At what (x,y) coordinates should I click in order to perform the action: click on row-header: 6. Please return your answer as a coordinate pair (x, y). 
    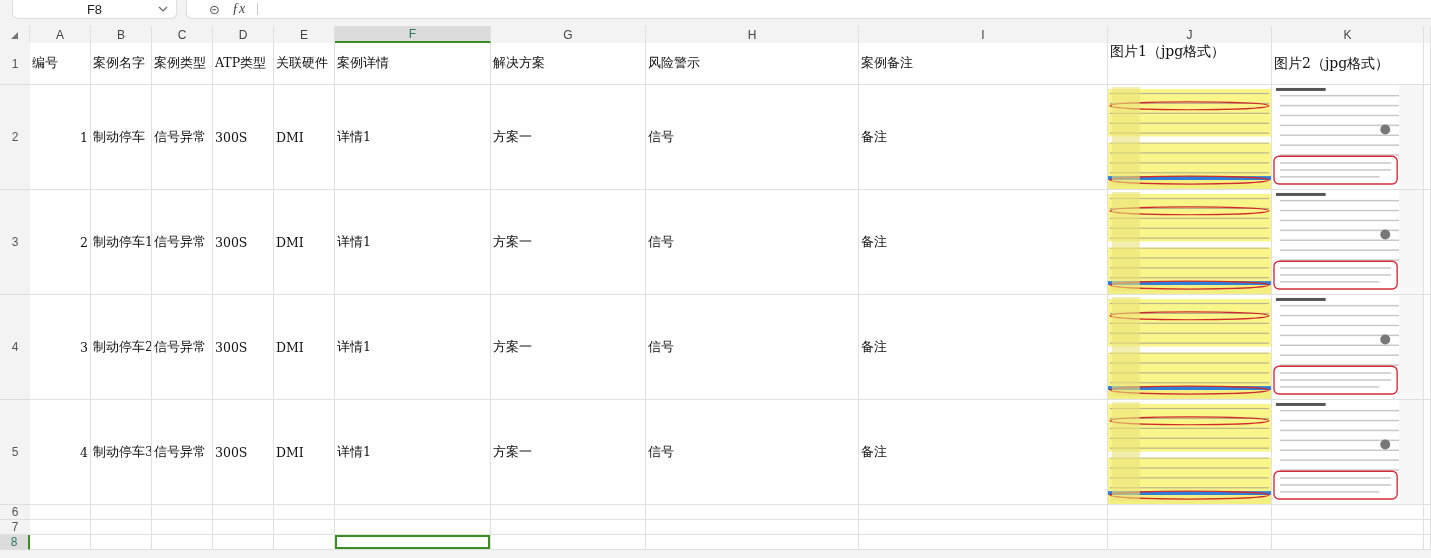
    Looking at the image, I should click on (15, 512).